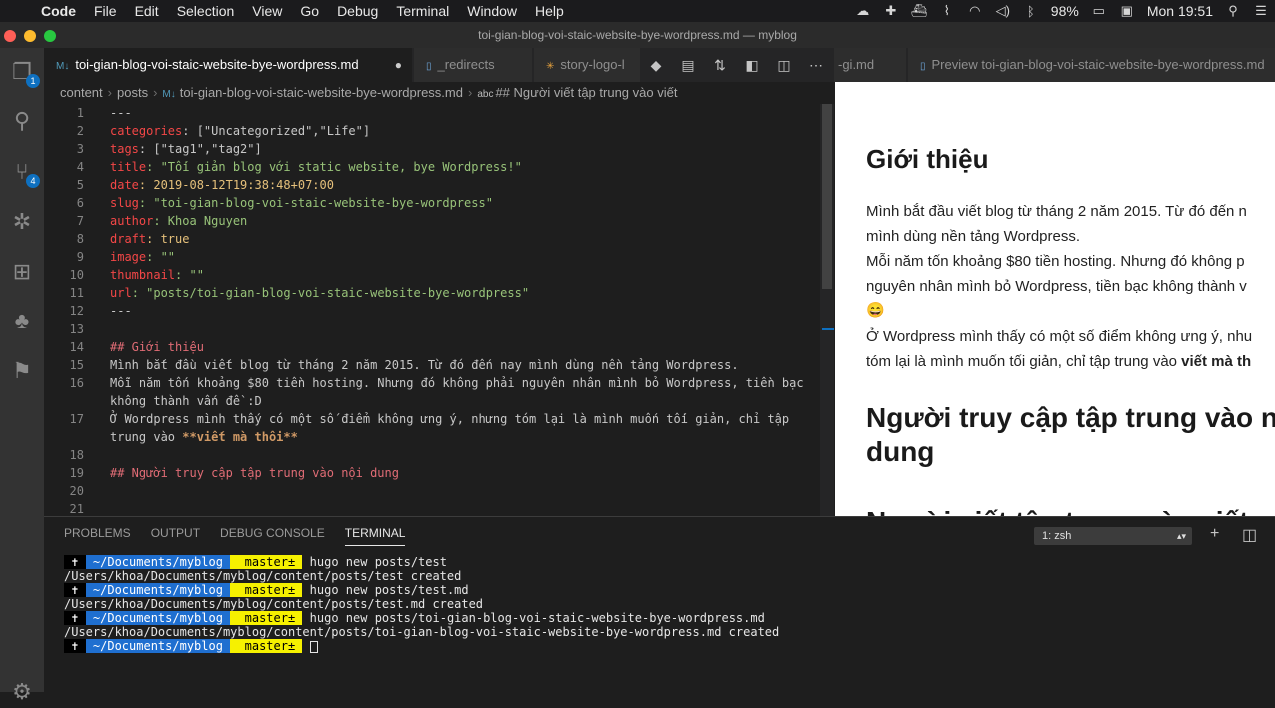 The height and width of the screenshot is (708, 1275). Describe the element at coordinates (549, 11) in the screenshot. I see `menu-help: Help` at that location.